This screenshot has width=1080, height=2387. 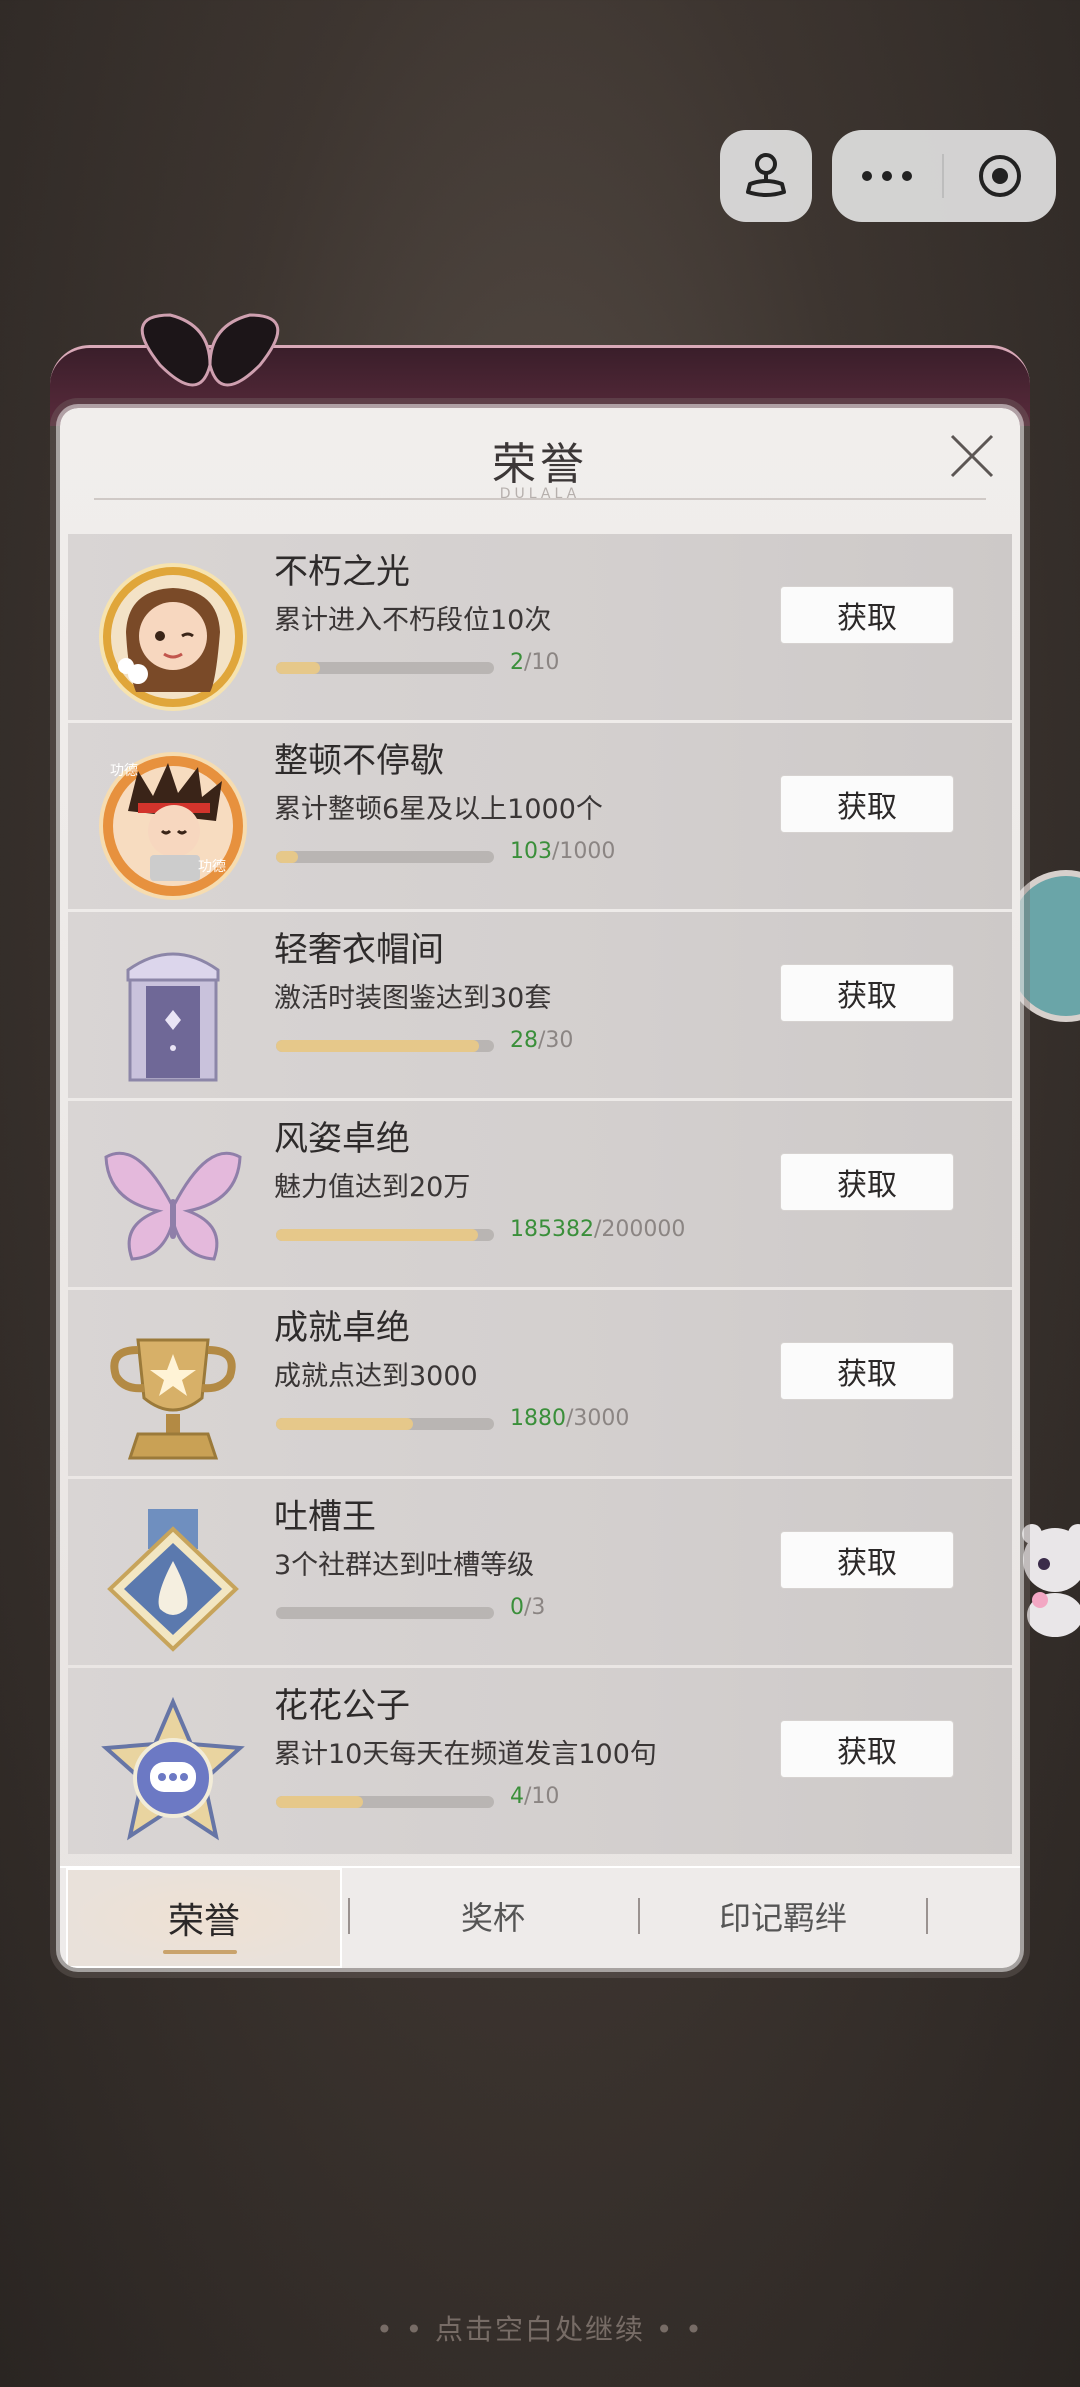 What do you see at coordinates (540, 499) in the screenshot?
I see `title-divider` at bounding box center [540, 499].